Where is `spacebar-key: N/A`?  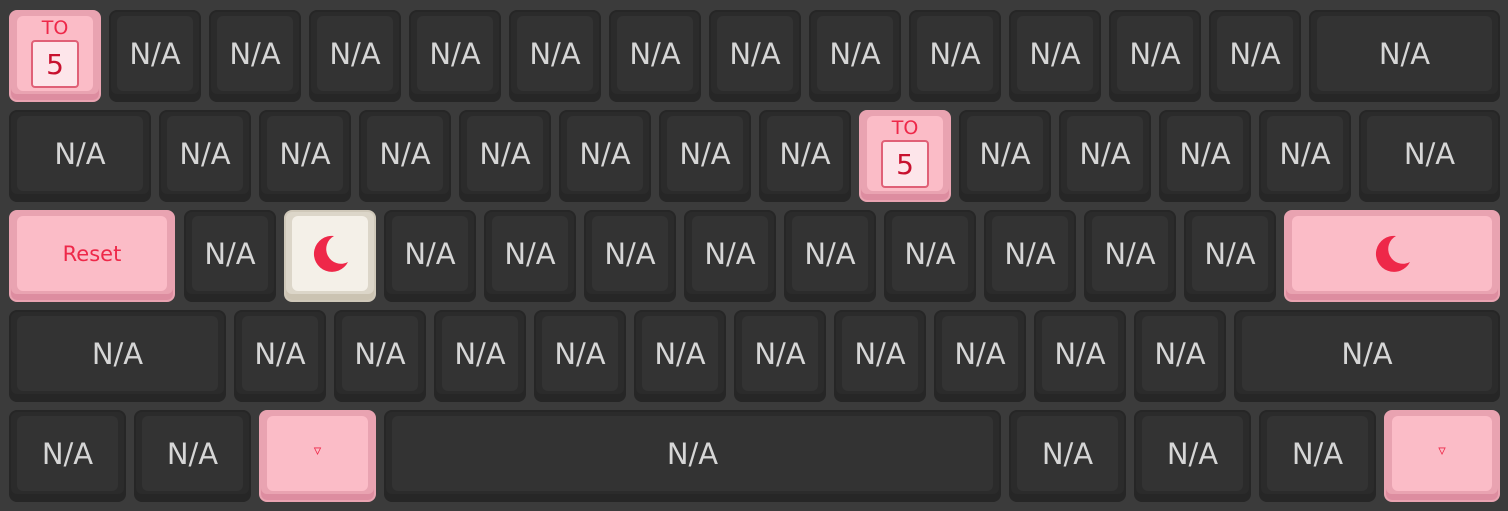
spacebar-key: N/A is located at coordinates (692, 456).